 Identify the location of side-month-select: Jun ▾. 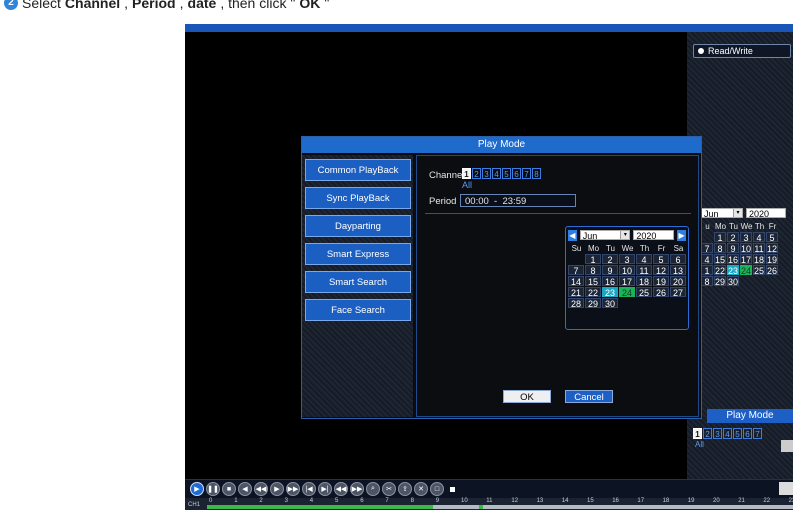
(722, 213).